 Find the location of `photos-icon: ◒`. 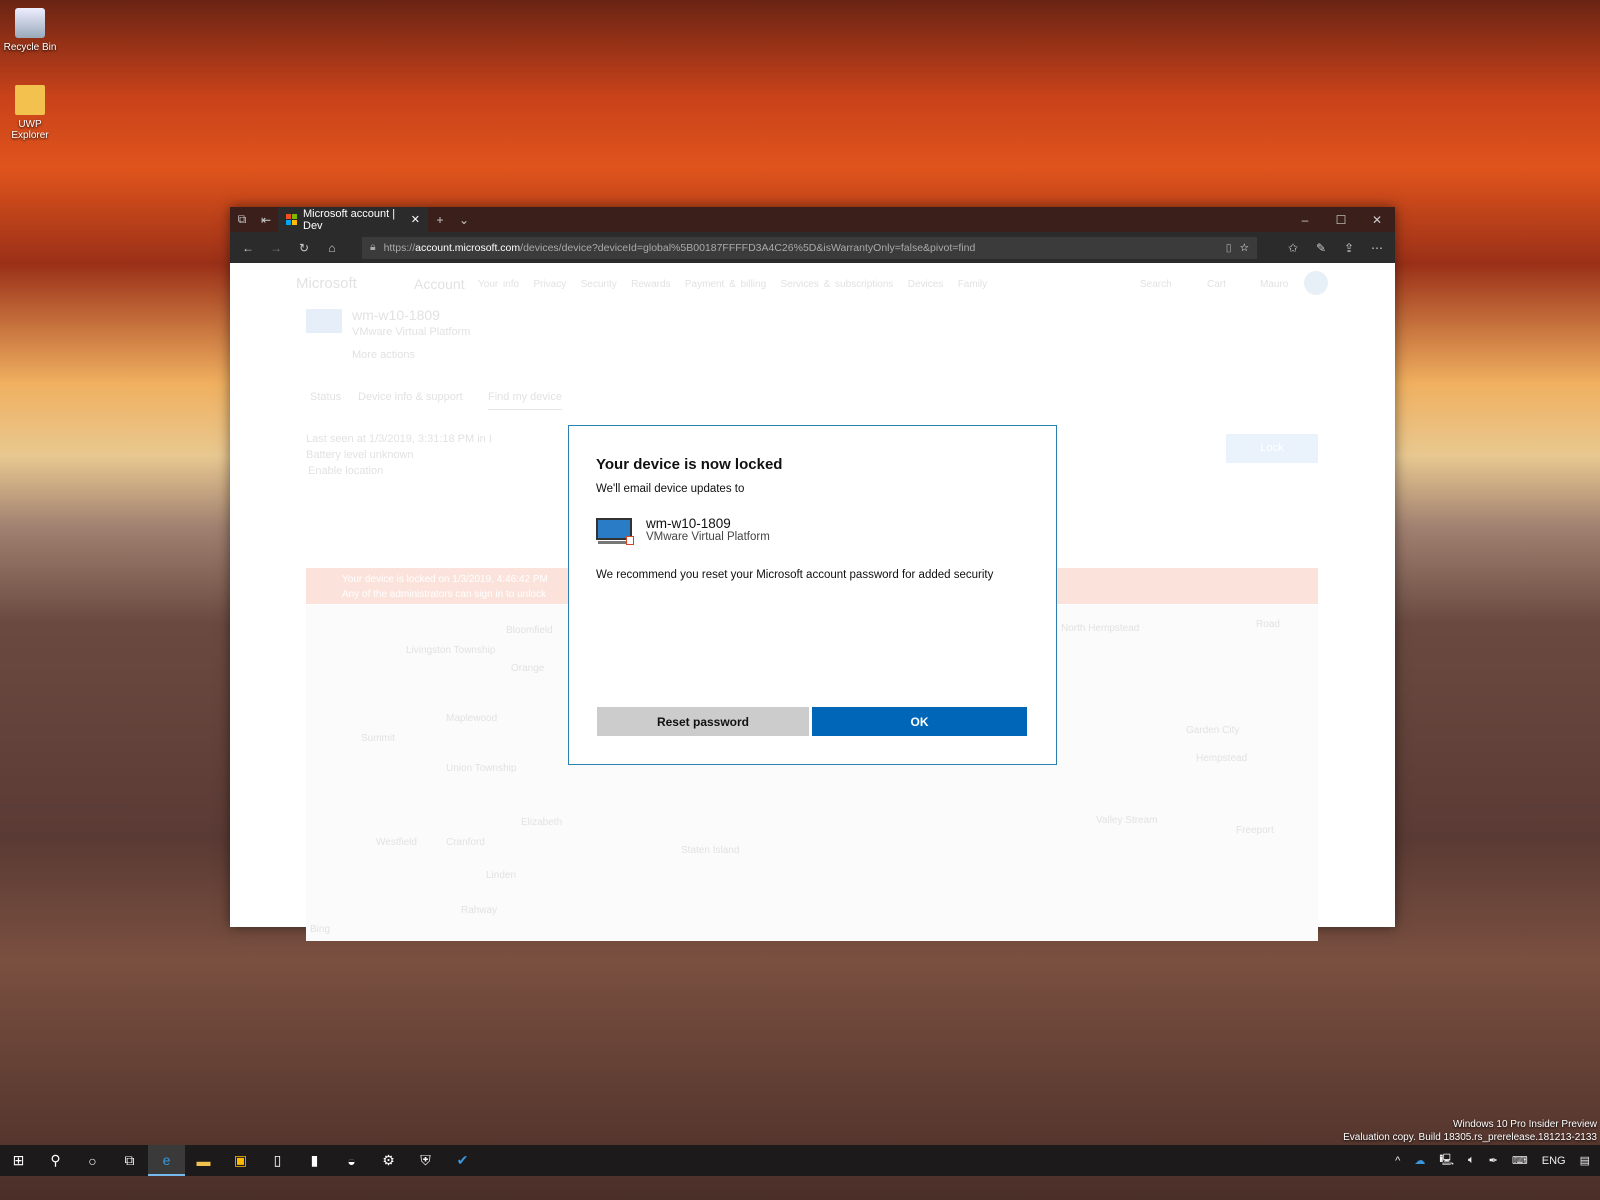

photos-icon: ◒ is located at coordinates (351, 1161).